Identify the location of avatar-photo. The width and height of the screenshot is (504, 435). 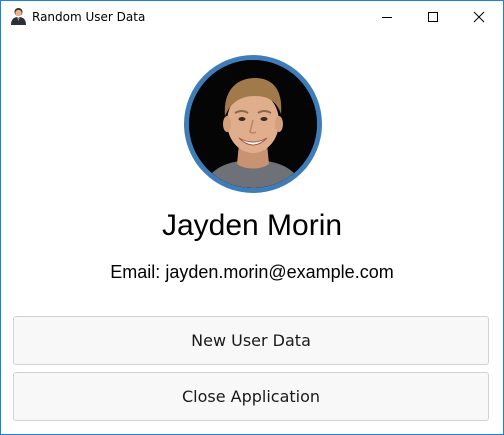
(253, 124).